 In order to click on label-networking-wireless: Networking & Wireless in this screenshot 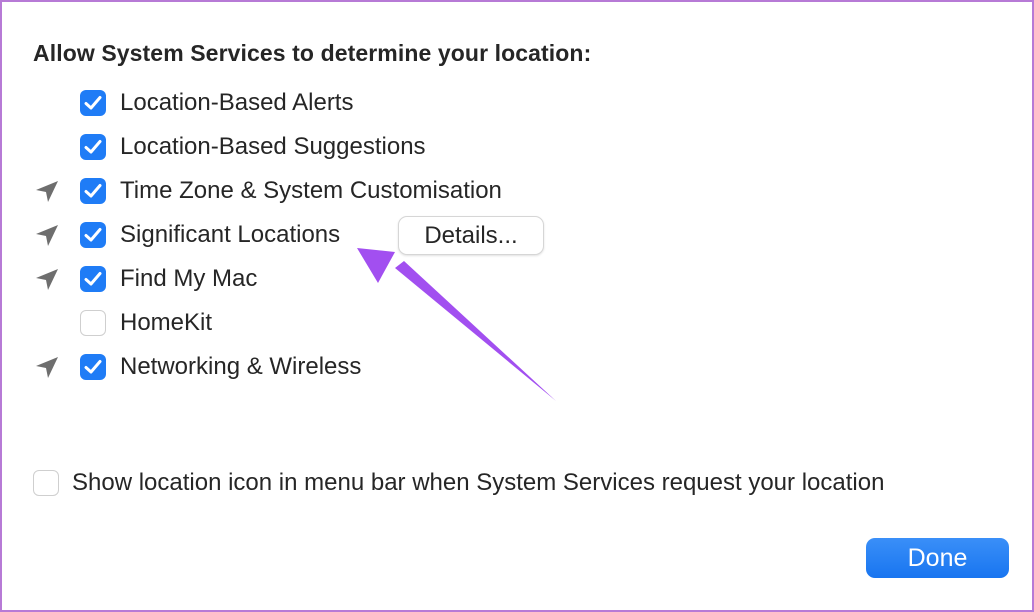, I will do `click(241, 366)`.